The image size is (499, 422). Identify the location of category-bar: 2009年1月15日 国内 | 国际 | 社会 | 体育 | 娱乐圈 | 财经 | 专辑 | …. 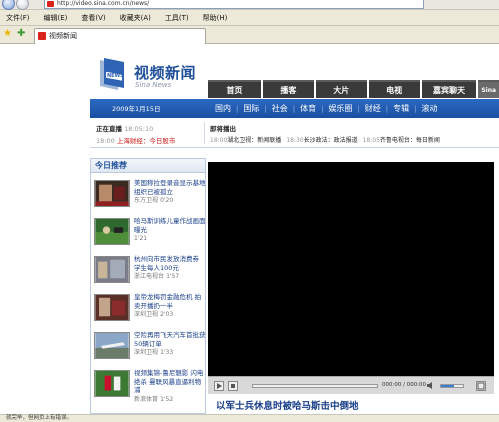
(294, 108).